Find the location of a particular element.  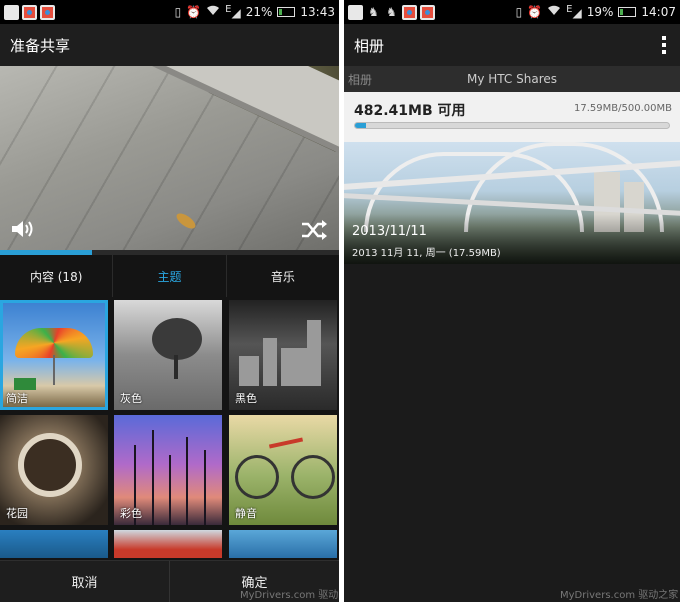

tab-bar: 内容 (18) 主题 音乐 is located at coordinates (169, 276).